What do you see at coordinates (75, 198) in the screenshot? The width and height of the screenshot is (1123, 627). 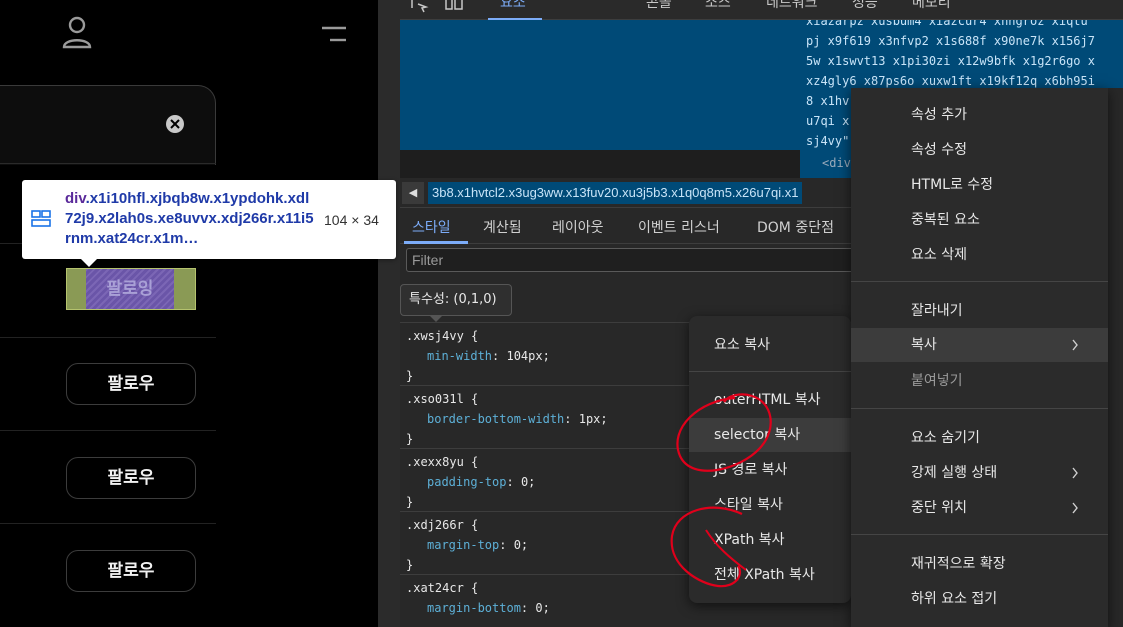 I see `tooltip-tag: div` at bounding box center [75, 198].